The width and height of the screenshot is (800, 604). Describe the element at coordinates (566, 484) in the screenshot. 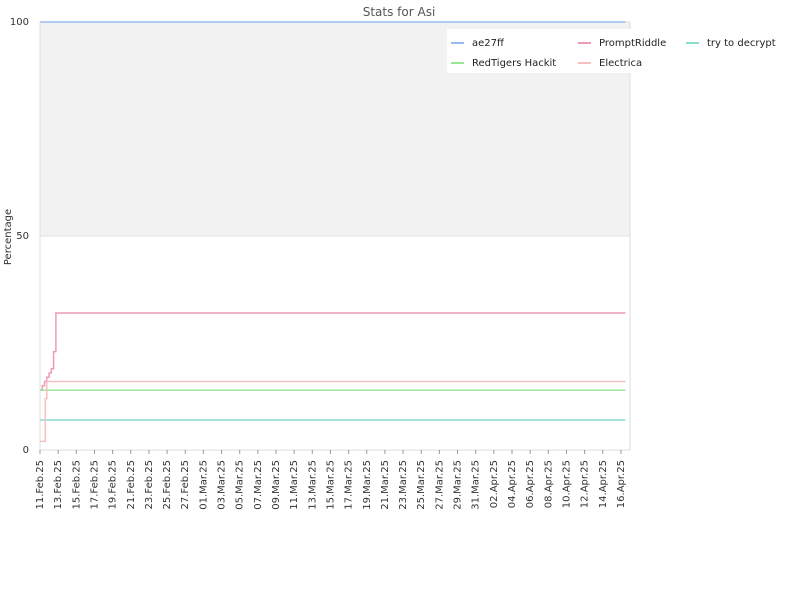

I see `x-tick-label: 10.Apr.25` at that location.